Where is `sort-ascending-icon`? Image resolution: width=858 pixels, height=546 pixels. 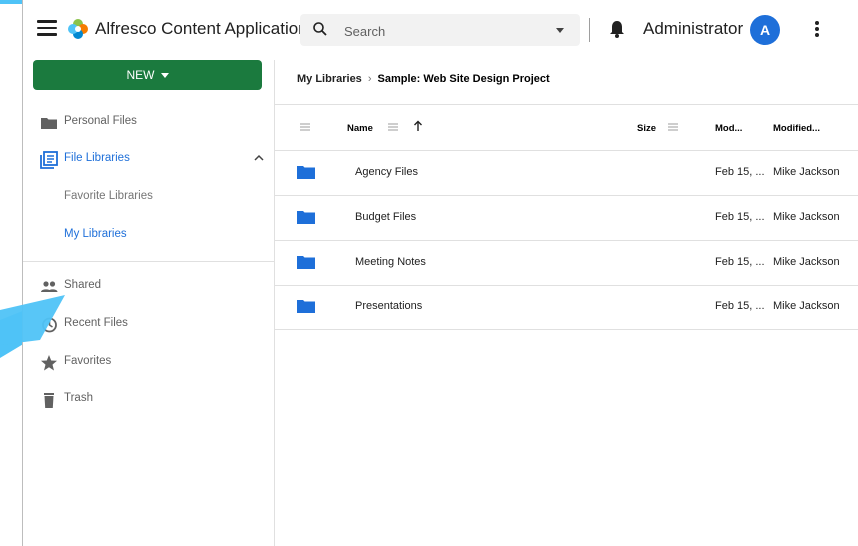
sort-ascending-icon is located at coordinates (418, 126).